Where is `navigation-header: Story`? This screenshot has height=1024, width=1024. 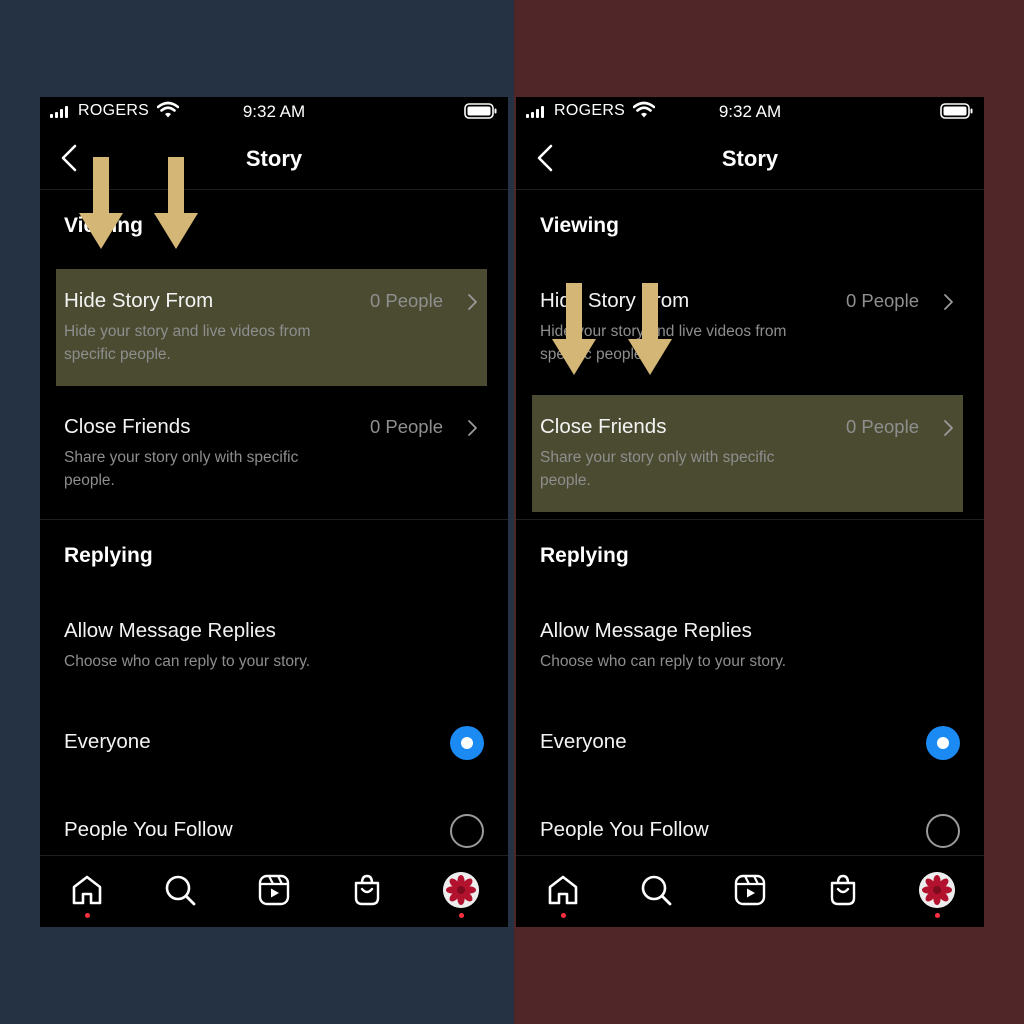
navigation-header: Story is located at coordinates (750, 161).